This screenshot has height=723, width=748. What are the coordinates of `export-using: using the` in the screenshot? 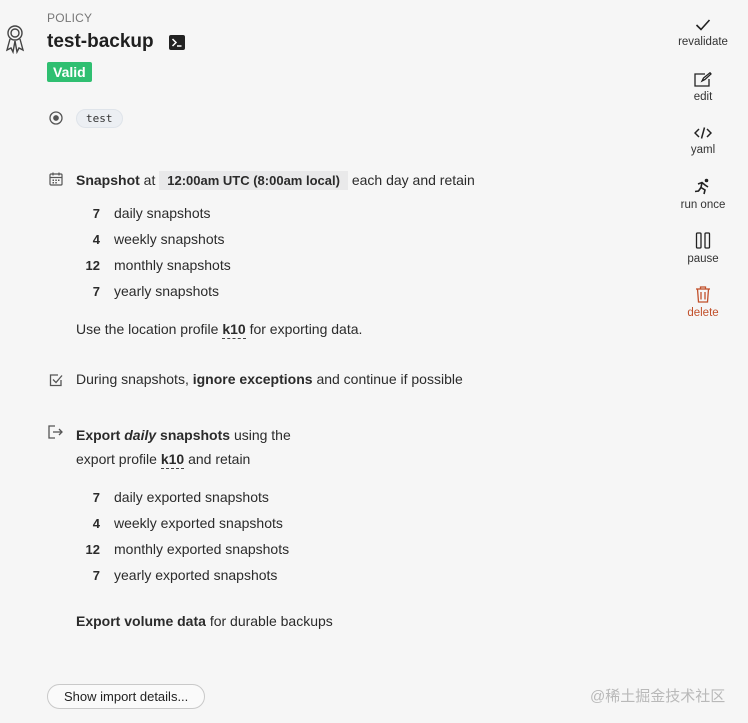 It's located at (262, 435).